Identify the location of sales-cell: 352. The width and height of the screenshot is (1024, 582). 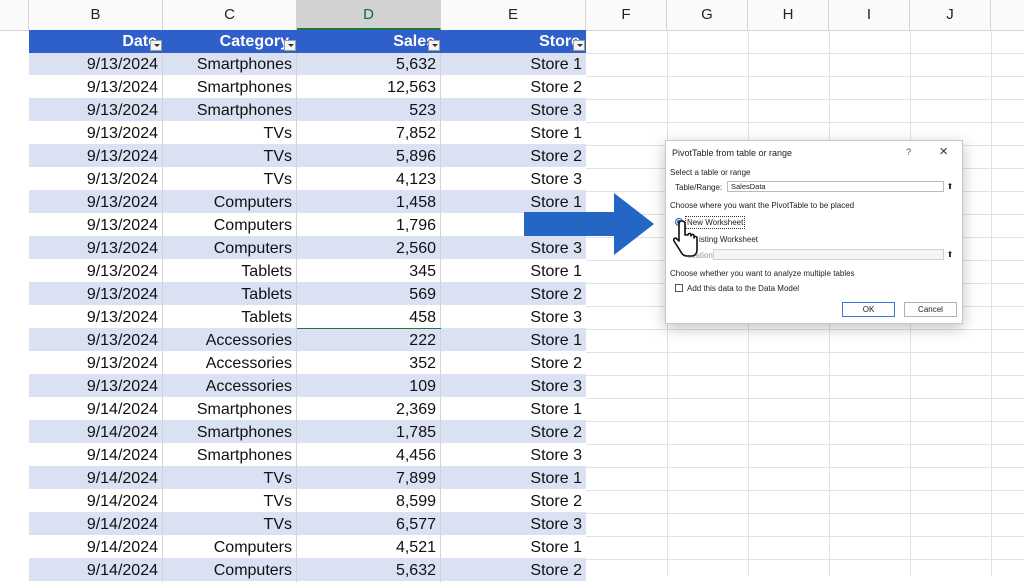
(369, 363).